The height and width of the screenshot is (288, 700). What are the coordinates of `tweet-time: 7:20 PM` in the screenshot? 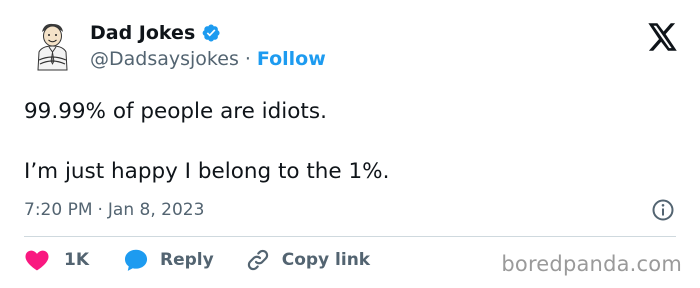 It's located at (58, 210).